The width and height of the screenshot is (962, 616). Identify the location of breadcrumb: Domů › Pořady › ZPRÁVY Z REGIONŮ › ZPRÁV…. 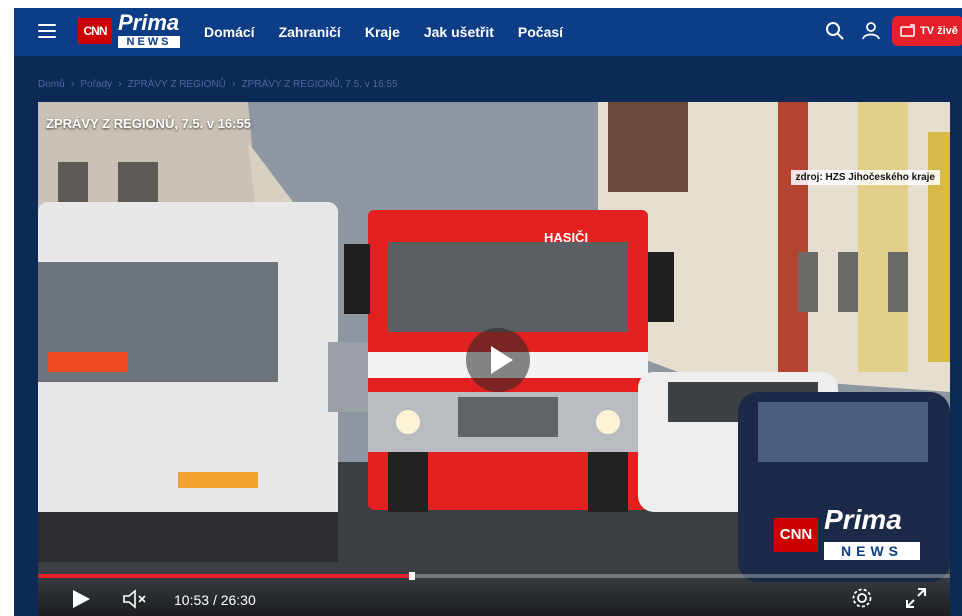
(218, 84).